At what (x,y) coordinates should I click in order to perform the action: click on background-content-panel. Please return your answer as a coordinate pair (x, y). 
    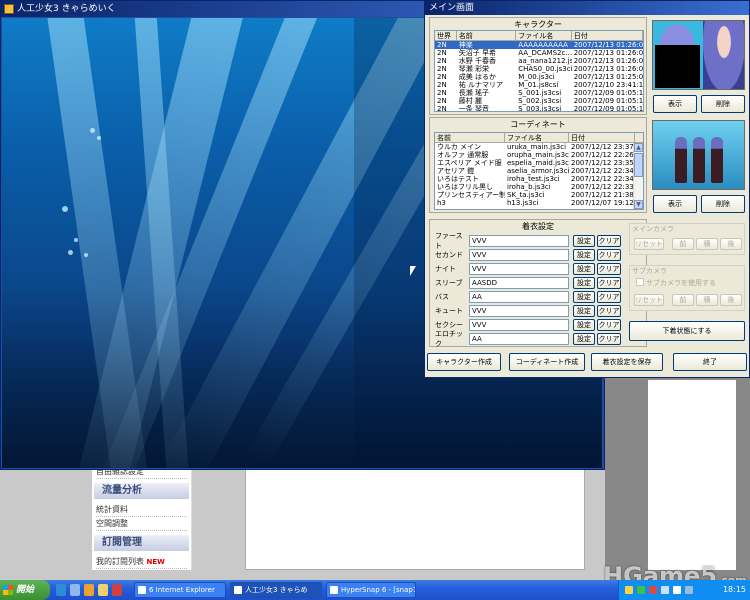
    Looking at the image, I should click on (415, 517).